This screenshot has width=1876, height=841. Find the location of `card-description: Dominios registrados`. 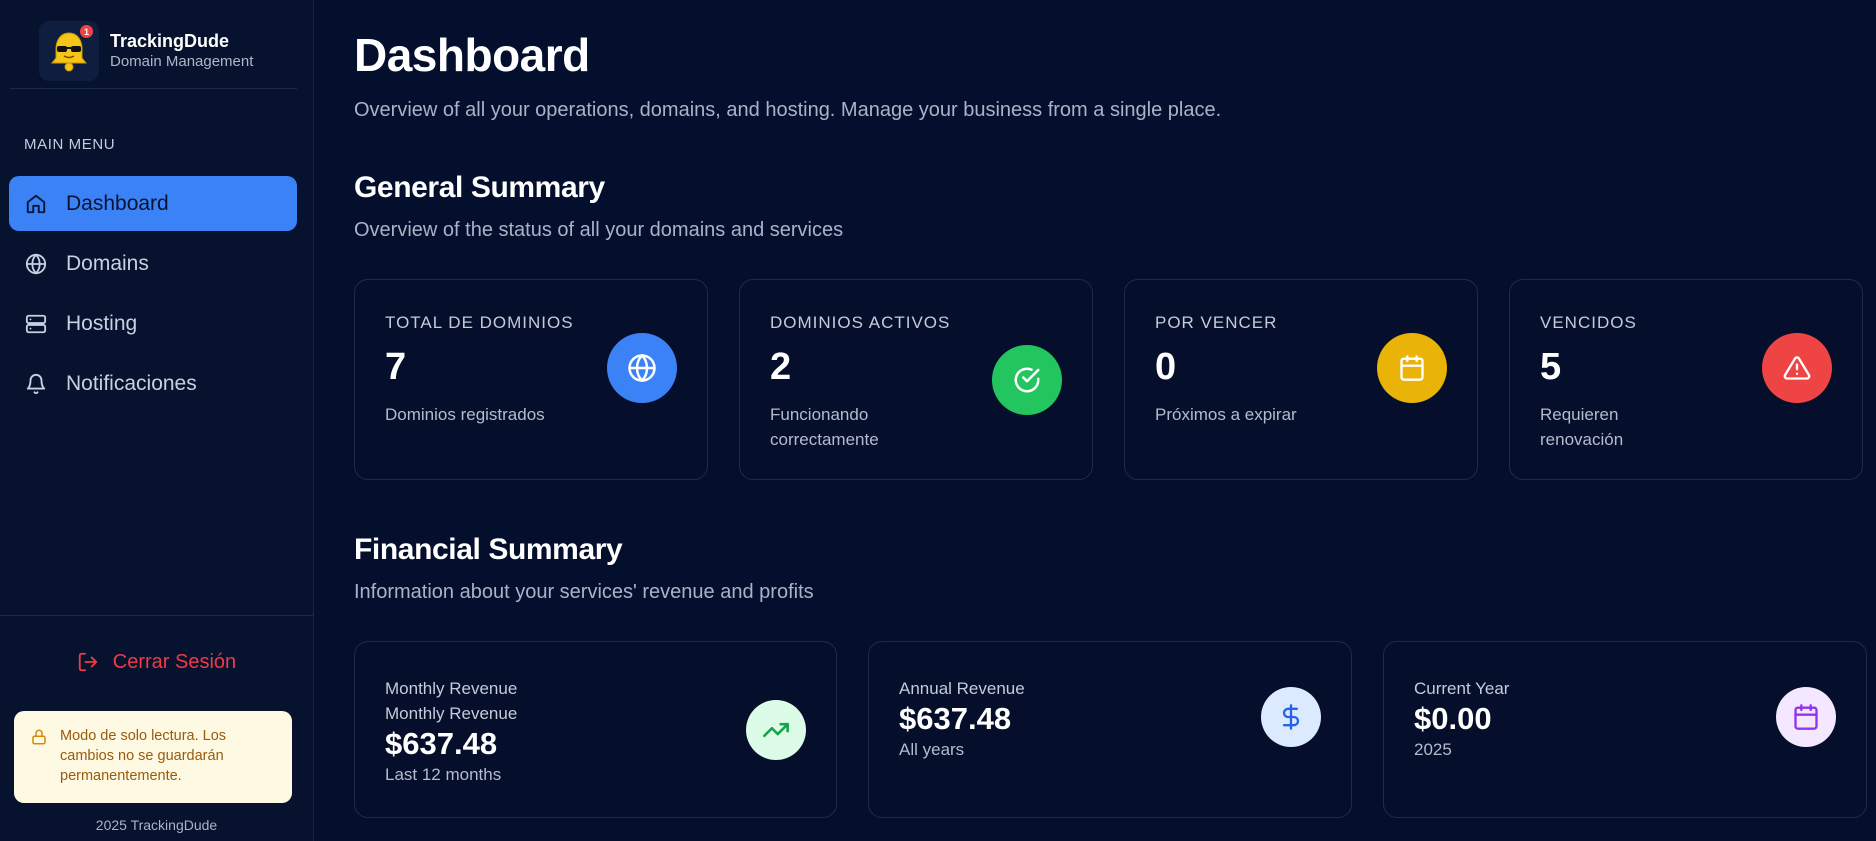

card-description: Dominios registrados is located at coordinates (465, 414).